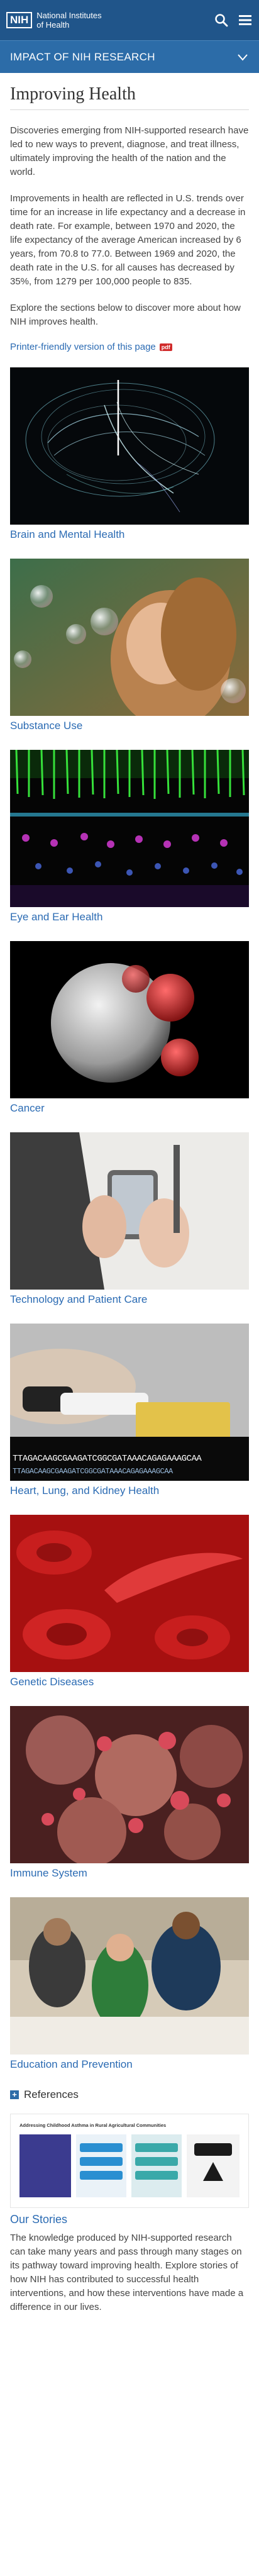 The height and width of the screenshot is (2576, 259). I want to click on tile-immune-system: Immune System, so click(129, 1793).